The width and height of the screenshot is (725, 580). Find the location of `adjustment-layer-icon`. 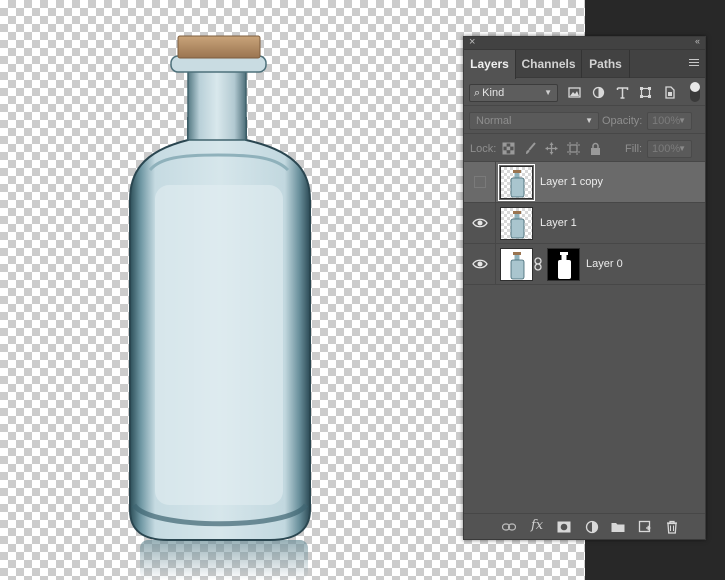

adjustment-layer-icon is located at coordinates (592, 527).